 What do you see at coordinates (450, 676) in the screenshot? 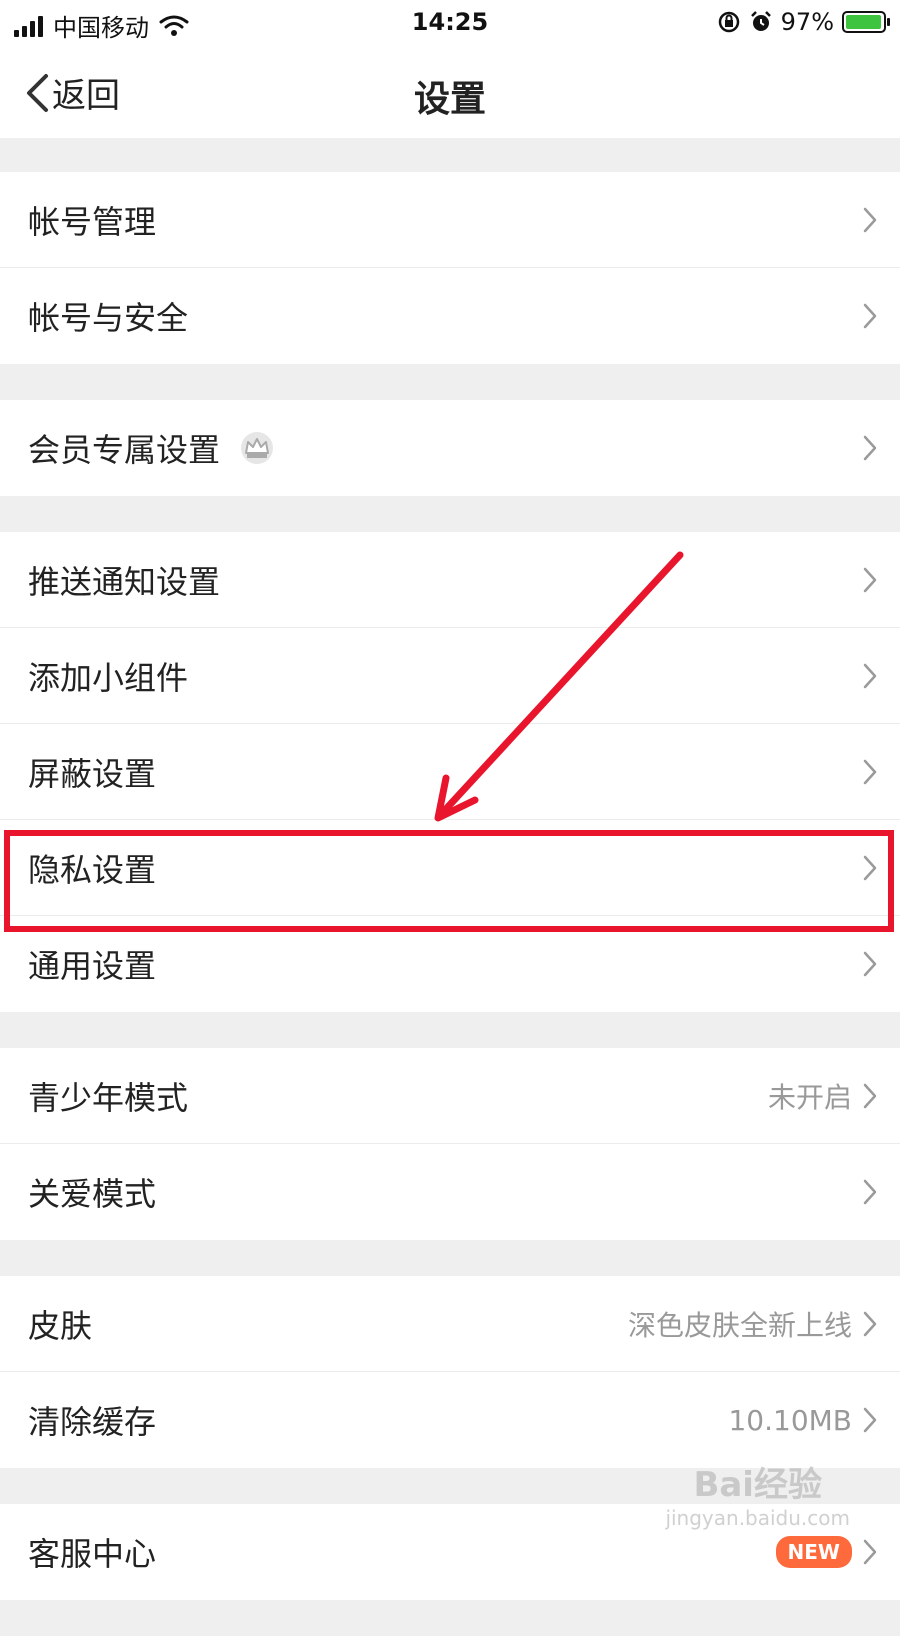
I see `settings-row: 添加小组件` at bounding box center [450, 676].